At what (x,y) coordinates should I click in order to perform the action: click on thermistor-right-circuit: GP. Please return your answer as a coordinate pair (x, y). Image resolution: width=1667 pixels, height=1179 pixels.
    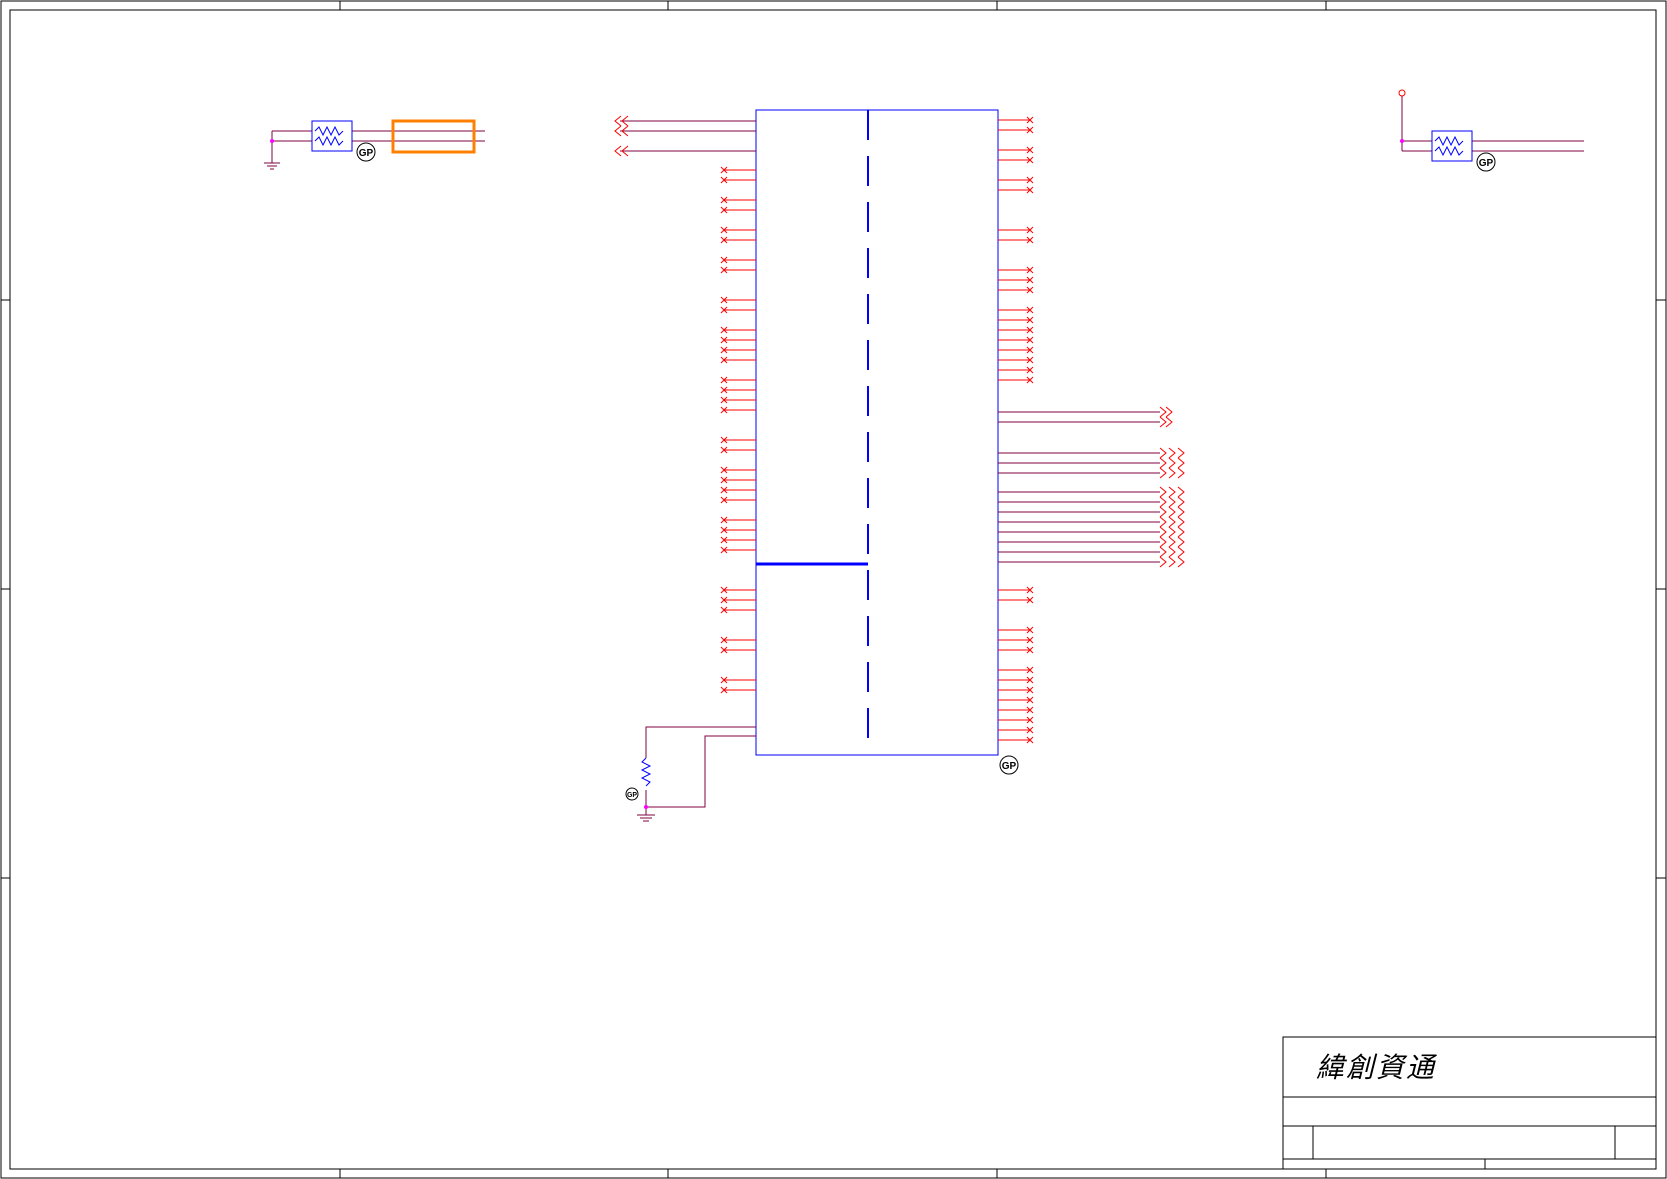
    Looking at the image, I should click on (1491, 130).